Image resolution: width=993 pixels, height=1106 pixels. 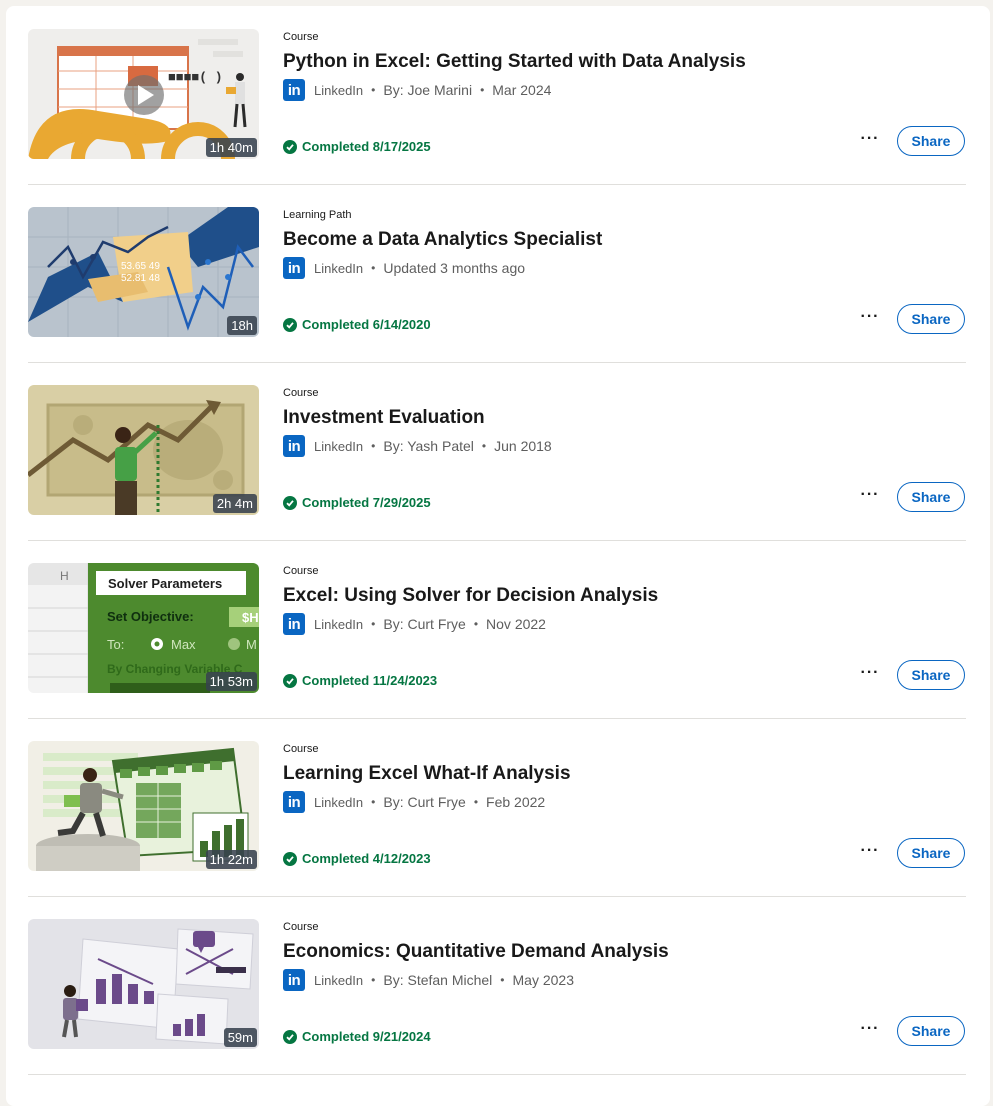 What do you see at coordinates (150, 616) in the screenshot?
I see `solver-objective-label: Set Objective:` at bounding box center [150, 616].